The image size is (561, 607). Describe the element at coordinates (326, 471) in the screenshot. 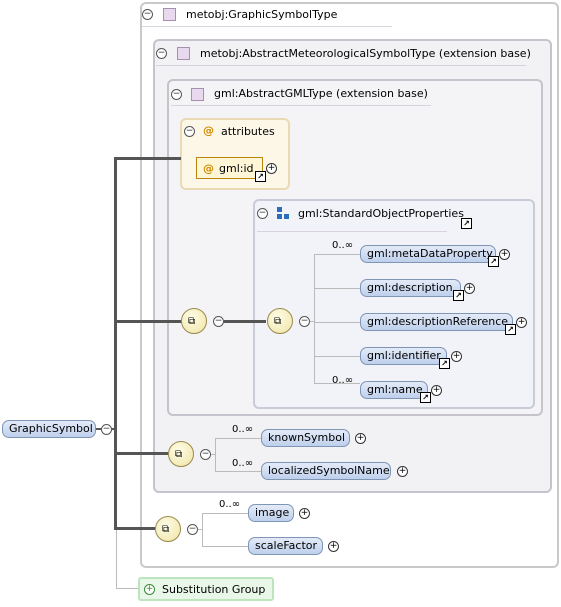

I see `element-localized-symbol-name: localizedSymbolName` at that location.